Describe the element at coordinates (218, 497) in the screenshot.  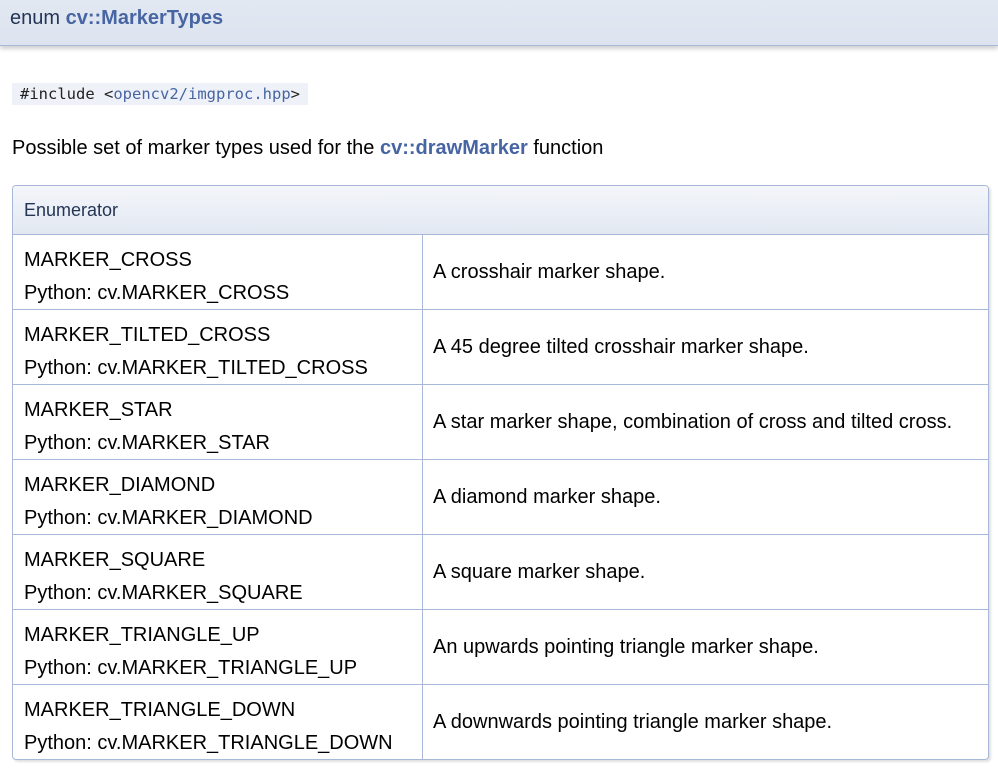
I see `enumerator-name-cell: MARKER_DIAMOND Python: cv.MARKER_DIAMOND` at that location.